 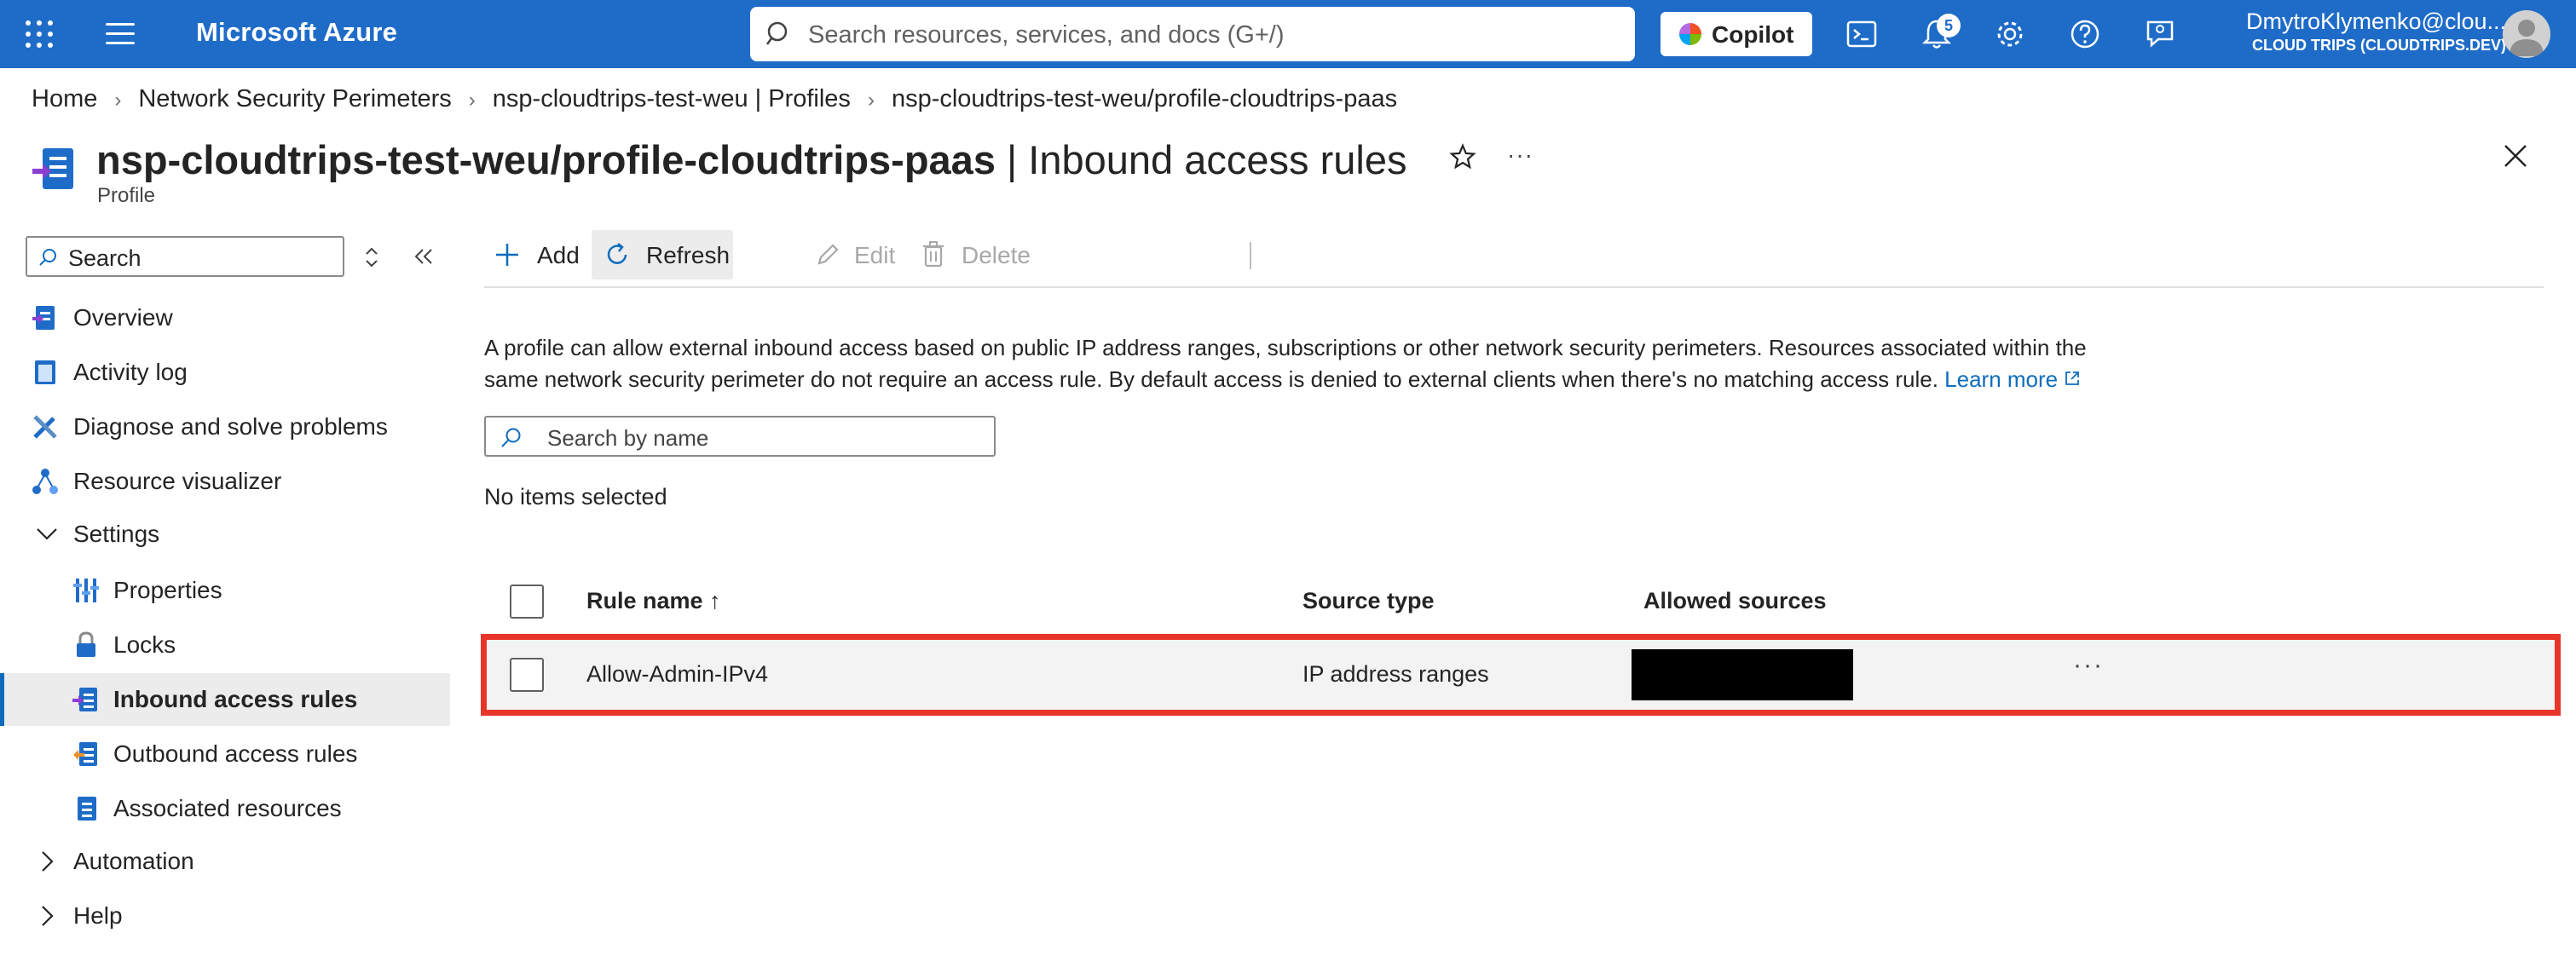 What do you see at coordinates (371, 257) in the screenshot?
I see `sort-updown-icon` at bounding box center [371, 257].